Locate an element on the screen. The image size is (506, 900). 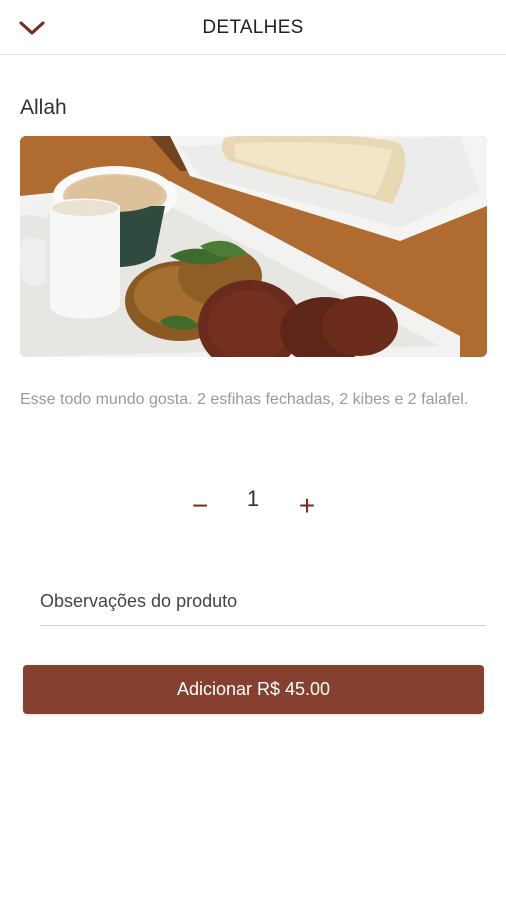
top-bar: DETALHES is located at coordinates (253, 27).